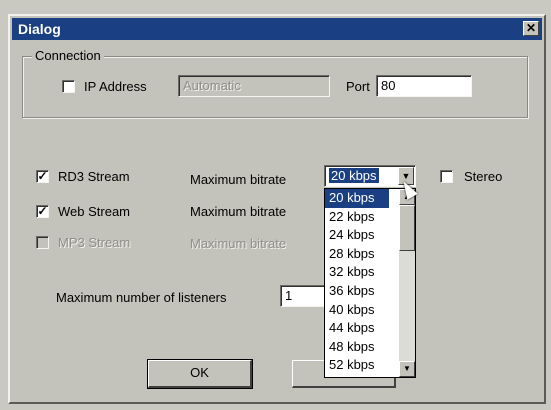  I want to click on scroll-down-icon: ▼, so click(407, 368).